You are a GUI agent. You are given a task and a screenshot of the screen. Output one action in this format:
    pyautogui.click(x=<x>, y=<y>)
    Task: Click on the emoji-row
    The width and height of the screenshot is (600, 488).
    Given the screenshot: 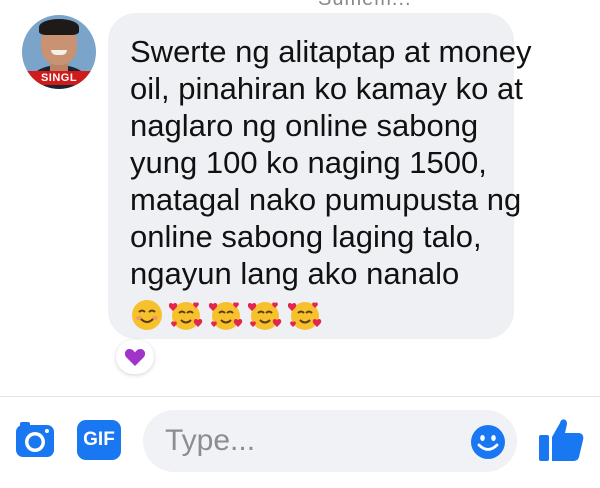 What is the action you would take?
    pyautogui.click(x=314, y=316)
    